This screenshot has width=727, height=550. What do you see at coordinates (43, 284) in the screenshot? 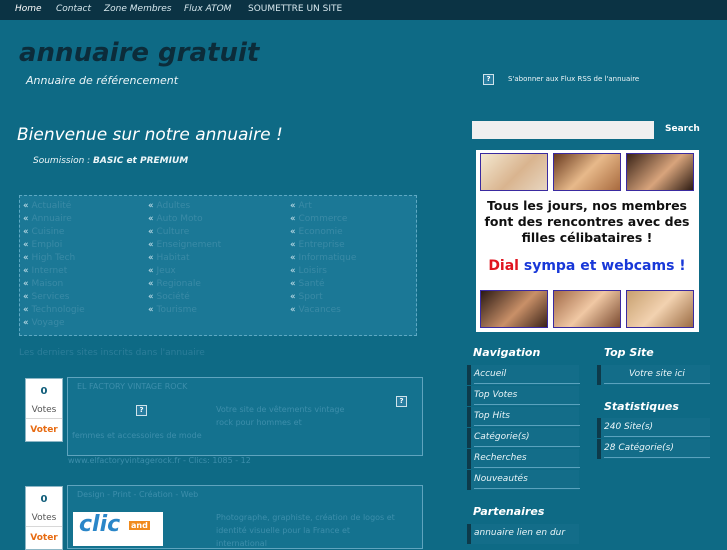
I see `category-link: «Maison` at bounding box center [43, 284].